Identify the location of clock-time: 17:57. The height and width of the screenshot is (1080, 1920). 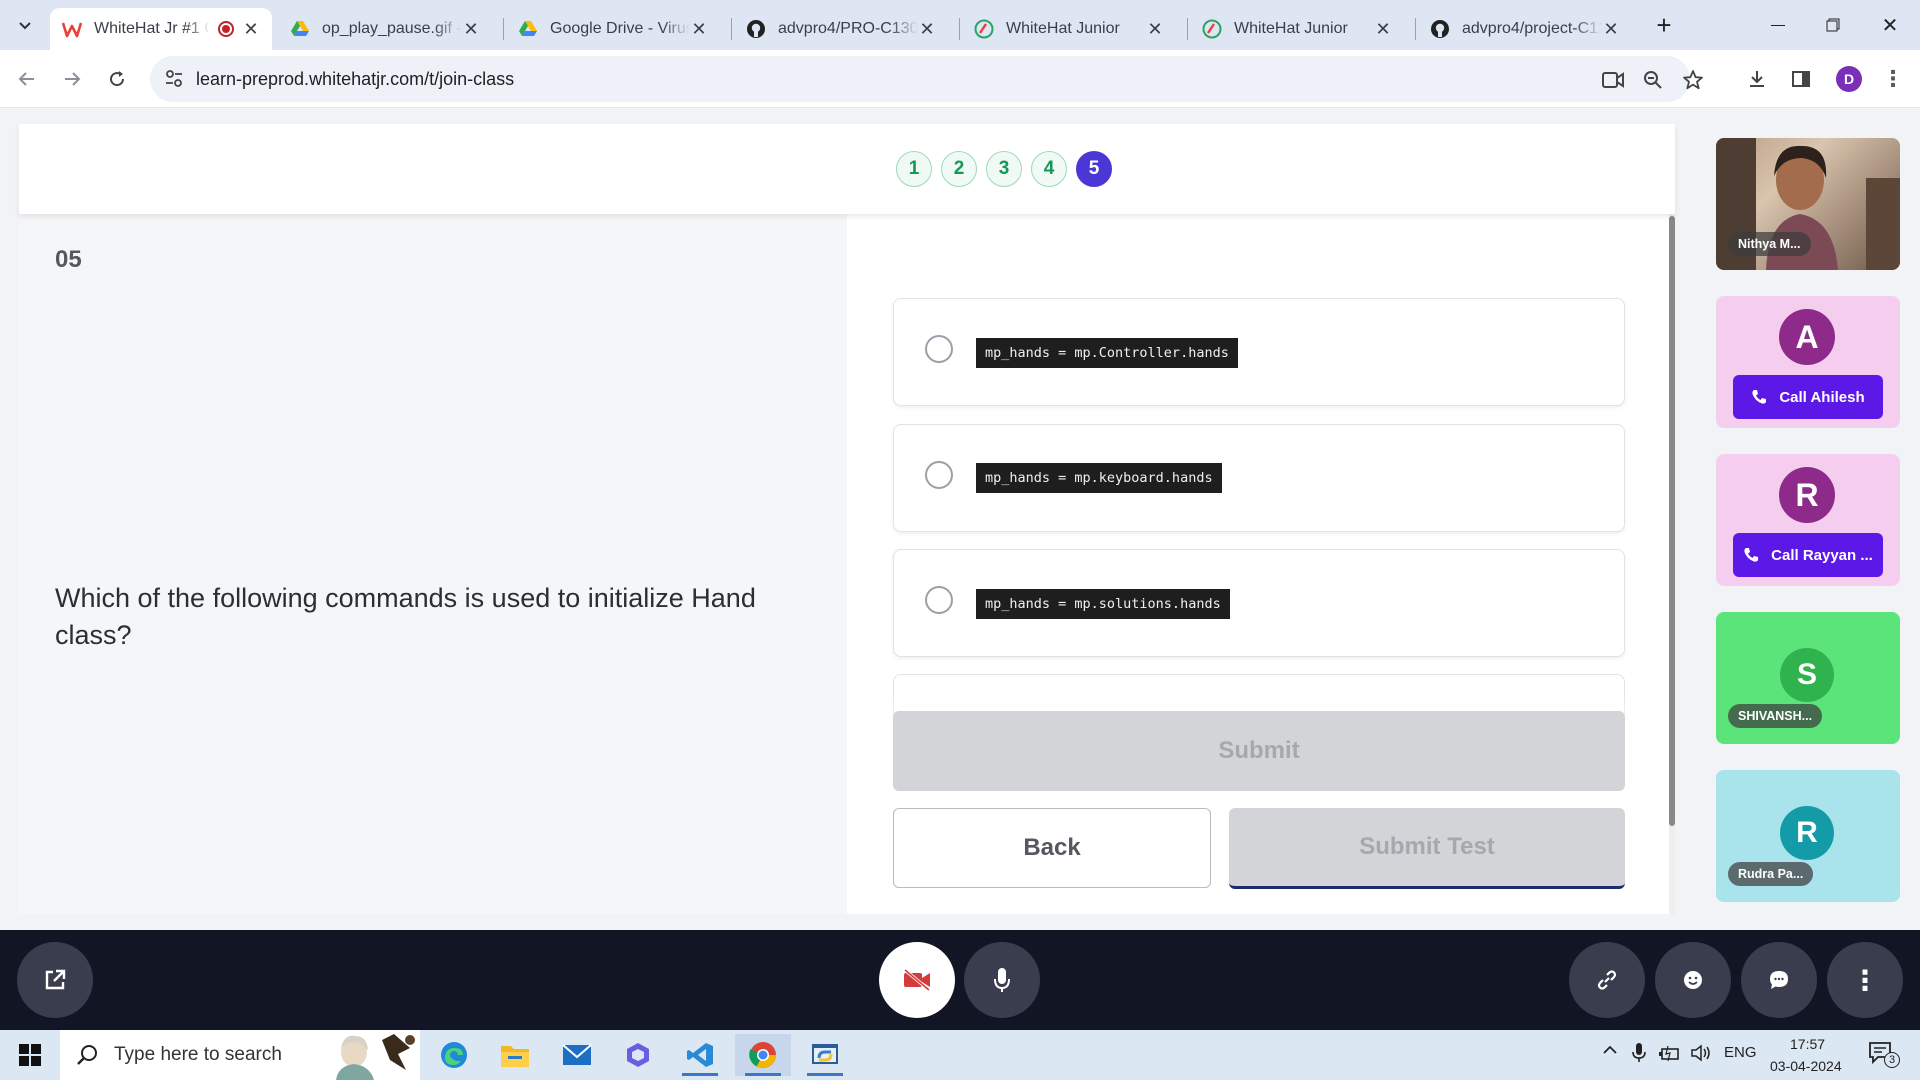
(1807, 1044).